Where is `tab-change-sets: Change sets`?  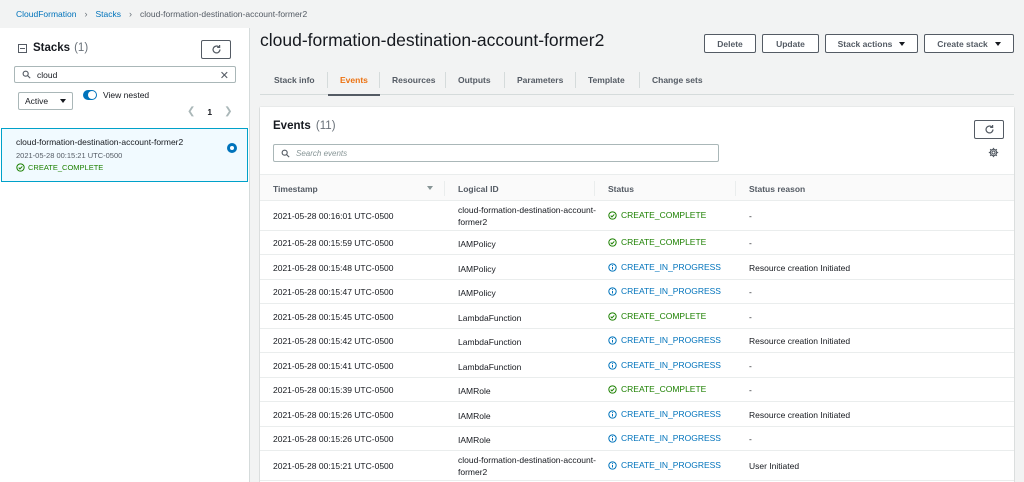
tab-change-sets: Change sets is located at coordinates (677, 79).